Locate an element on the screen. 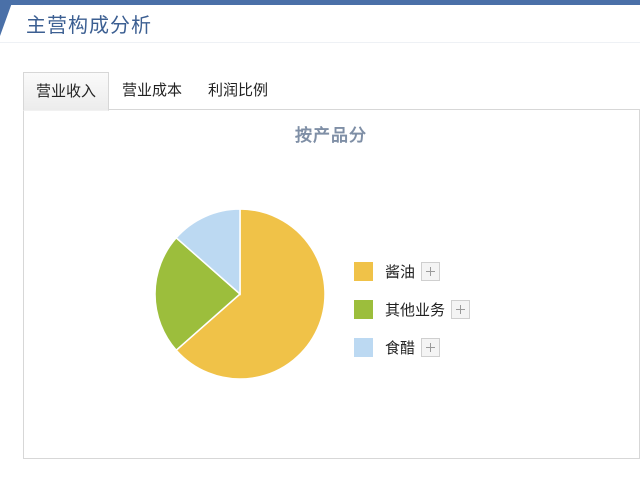 The image size is (640, 481). tab-revenue: 营业收入 is located at coordinates (66, 91).